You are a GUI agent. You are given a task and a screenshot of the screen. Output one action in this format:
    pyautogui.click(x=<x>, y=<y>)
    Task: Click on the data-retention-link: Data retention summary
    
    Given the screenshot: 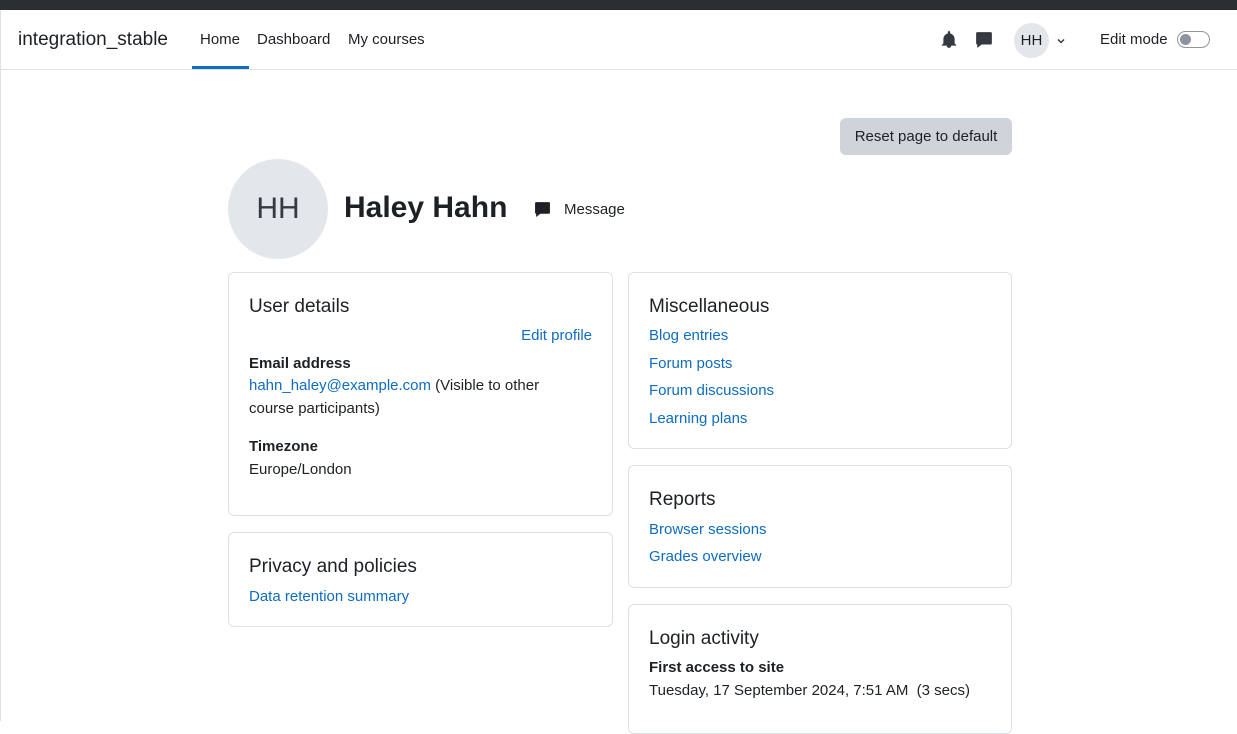 What is the action you would take?
    pyautogui.click(x=329, y=596)
    